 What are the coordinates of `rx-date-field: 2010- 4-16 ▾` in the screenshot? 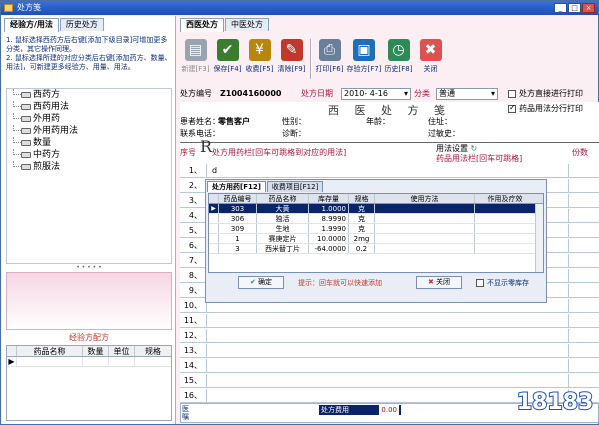 It's located at (376, 94).